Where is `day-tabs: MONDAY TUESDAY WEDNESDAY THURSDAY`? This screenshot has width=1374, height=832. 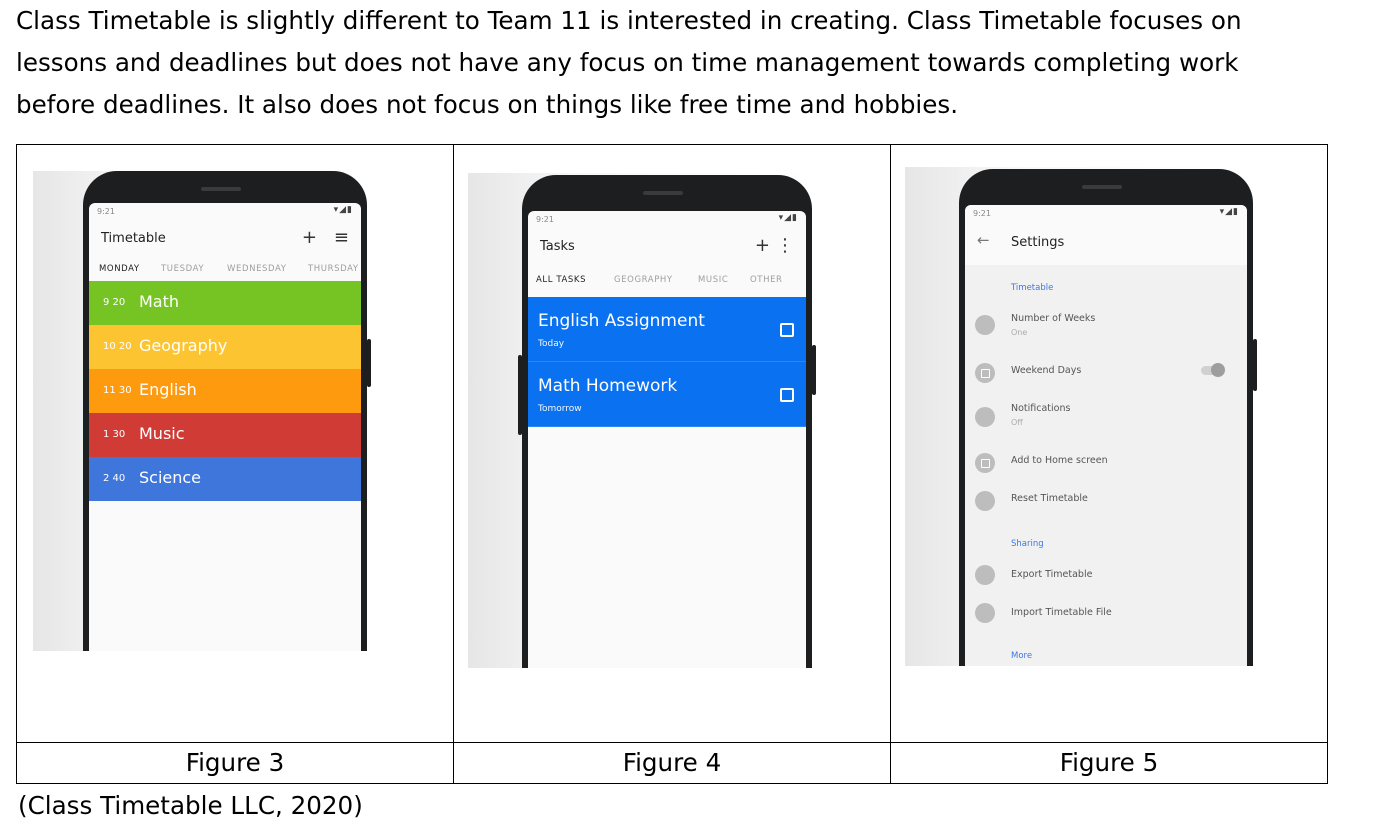 day-tabs: MONDAY TUESDAY WEDNESDAY THURSDAY is located at coordinates (225, 268).